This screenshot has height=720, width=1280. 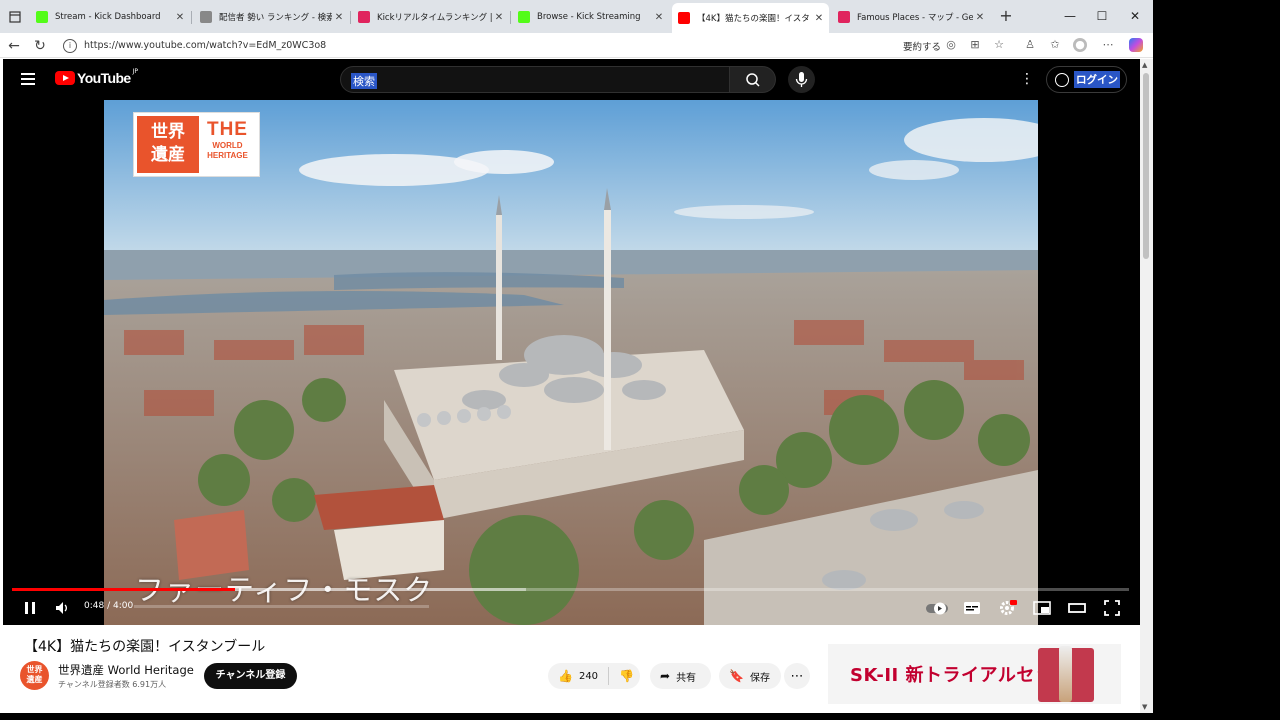 What do you see at coordinates (974, 674) in the screenshot?
I see `sponsored-ad: SK-II 新トライアルセット` at bounding box center [974, 674].